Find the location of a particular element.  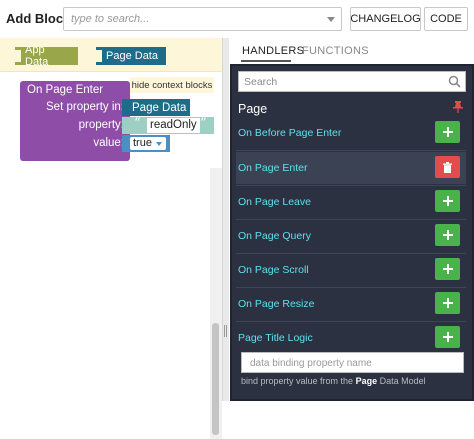

block-search-input is located at coordinates (191, 19).